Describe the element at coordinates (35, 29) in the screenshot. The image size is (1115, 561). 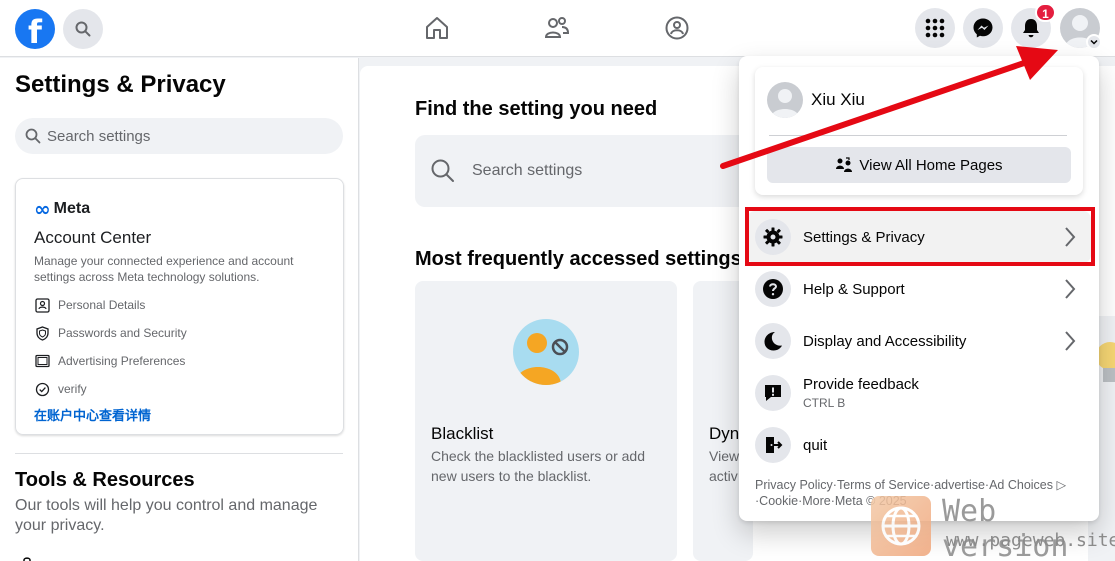
I see `facebook-logo: f` at that location.